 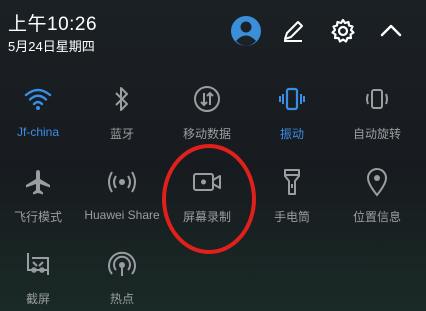 I want to click on tile-label: 手电筒, so click(x=291, y=217).